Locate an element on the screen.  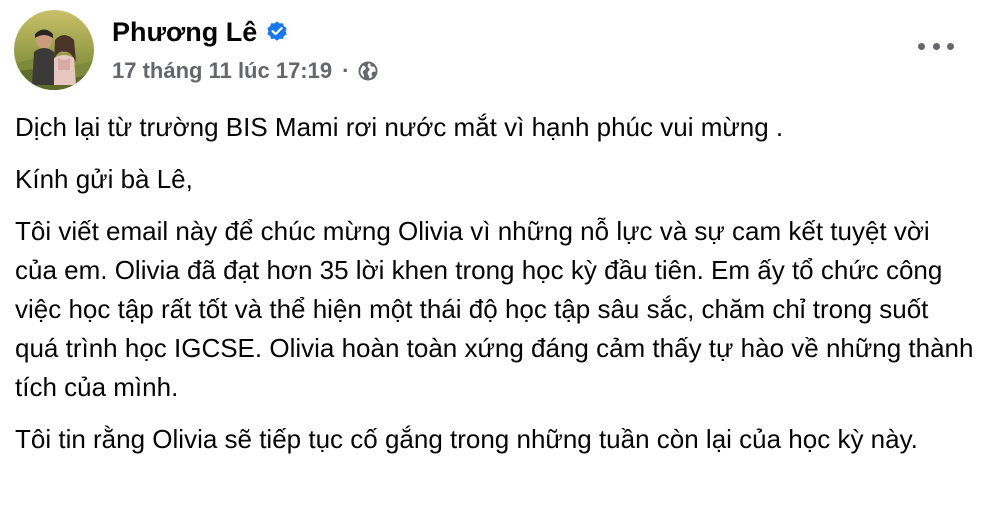
author-avatar is located at coordinates (54, 50).